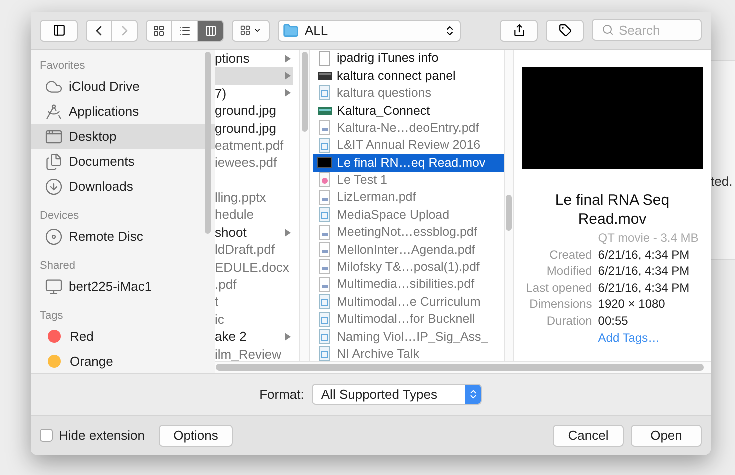  What do you see at coordinates (325, 163) in the screenshot?
I see `movie-icon` at bounding box center [325, 163].